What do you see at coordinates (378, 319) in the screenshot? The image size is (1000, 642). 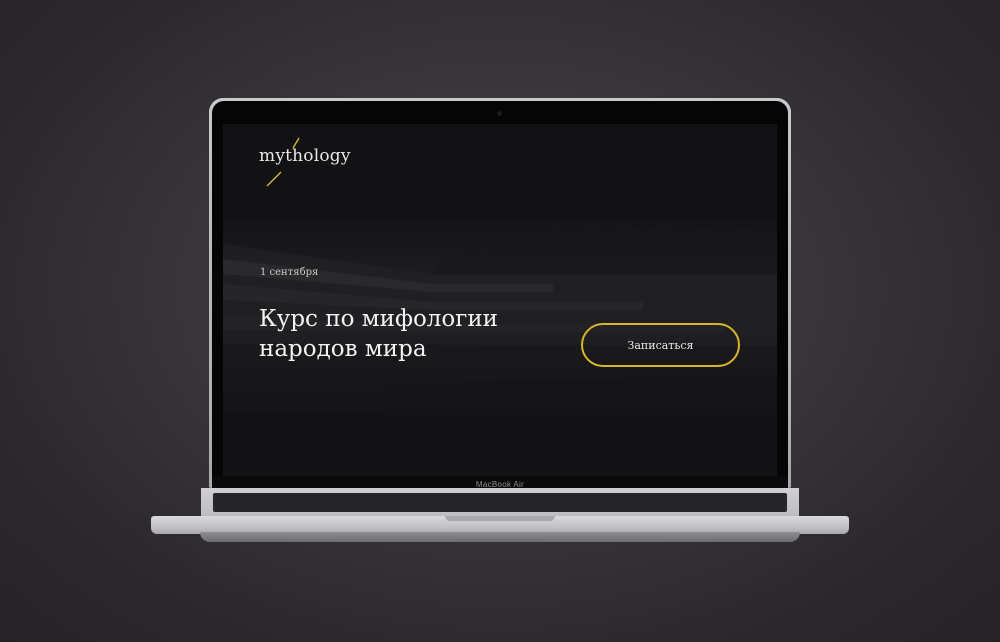 I see `title-line-1: Курс по мифологии` at bounding box center [378, 319].